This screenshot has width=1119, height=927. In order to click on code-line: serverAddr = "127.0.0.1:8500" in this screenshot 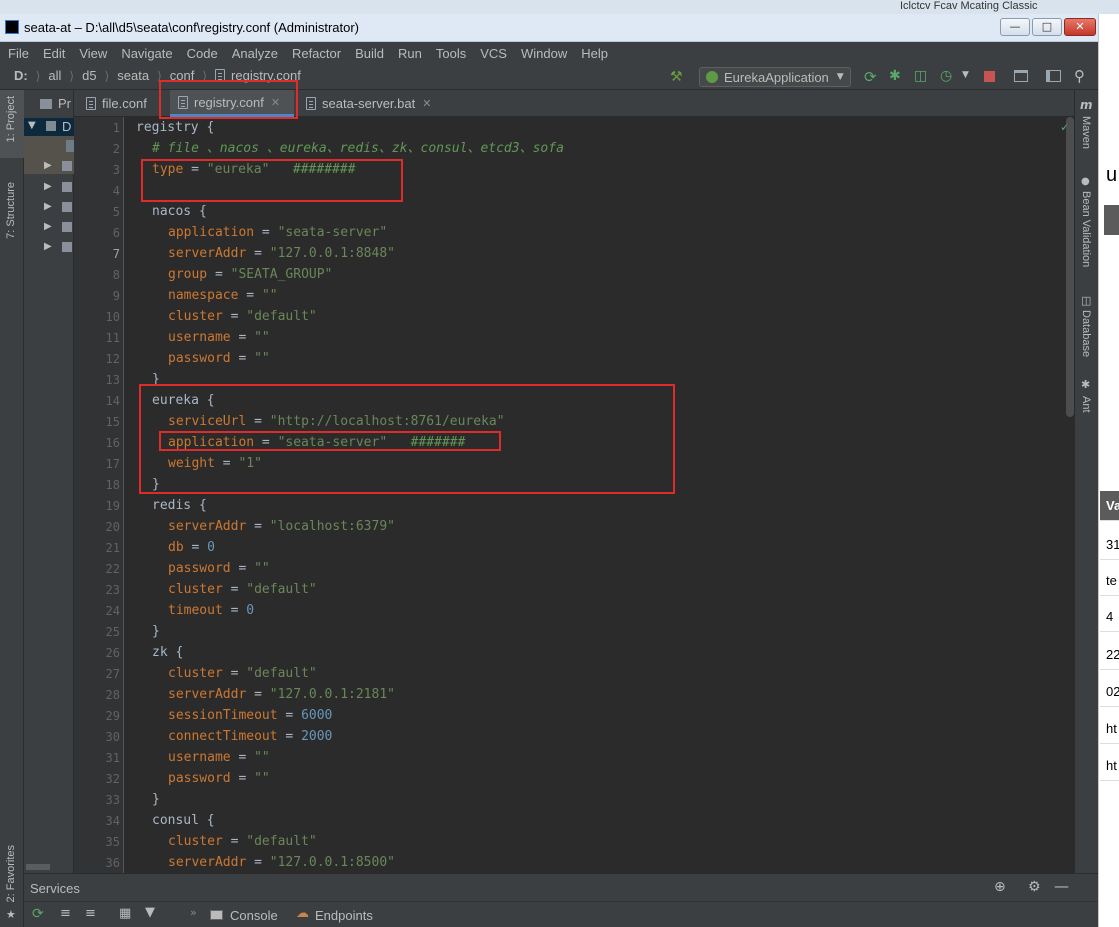, I will do `click(281, 862)`.